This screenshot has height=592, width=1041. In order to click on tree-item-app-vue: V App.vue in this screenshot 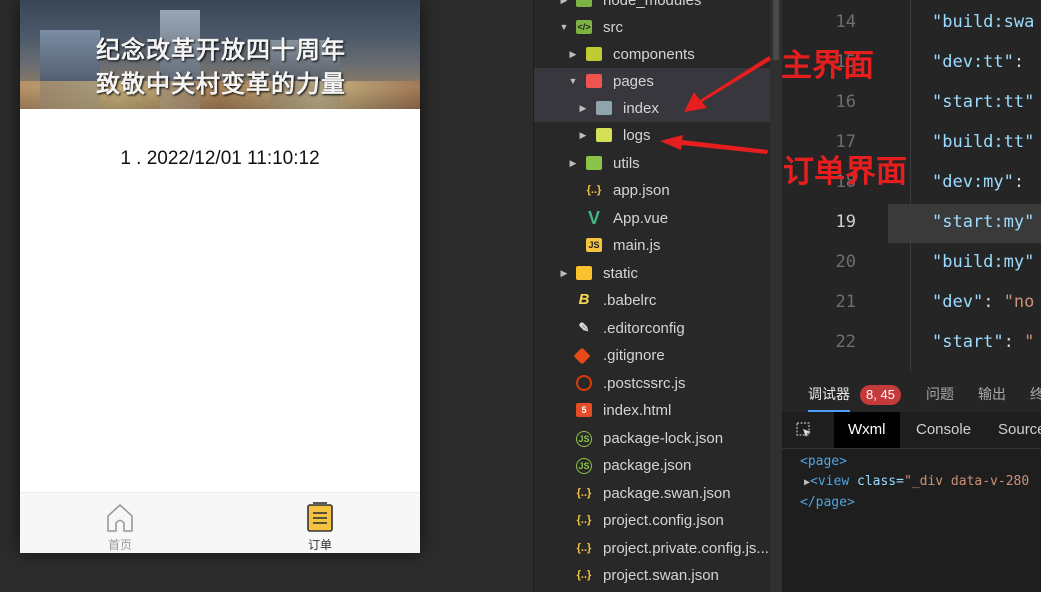, I will do `click(652, 218)`.